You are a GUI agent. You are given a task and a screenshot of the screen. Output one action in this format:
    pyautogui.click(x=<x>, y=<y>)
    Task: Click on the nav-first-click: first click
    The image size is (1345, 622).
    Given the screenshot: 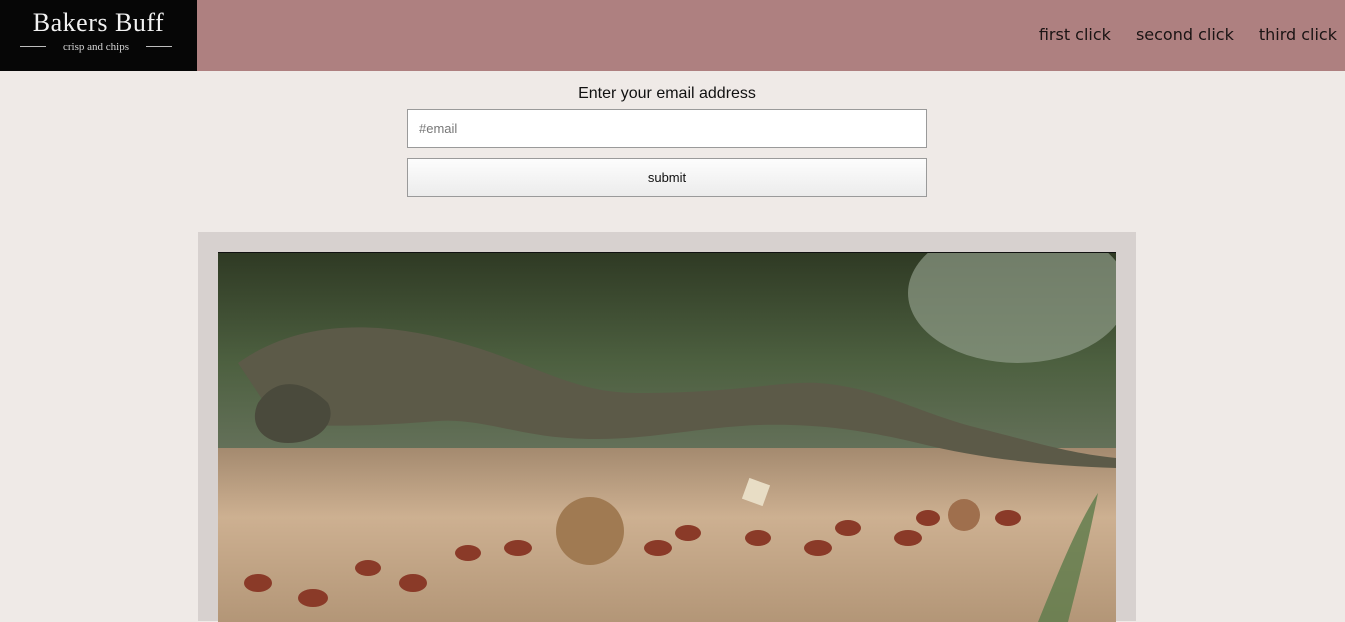 What is the action you would take?
    pyautogui.click(x=1075, y=35)
    